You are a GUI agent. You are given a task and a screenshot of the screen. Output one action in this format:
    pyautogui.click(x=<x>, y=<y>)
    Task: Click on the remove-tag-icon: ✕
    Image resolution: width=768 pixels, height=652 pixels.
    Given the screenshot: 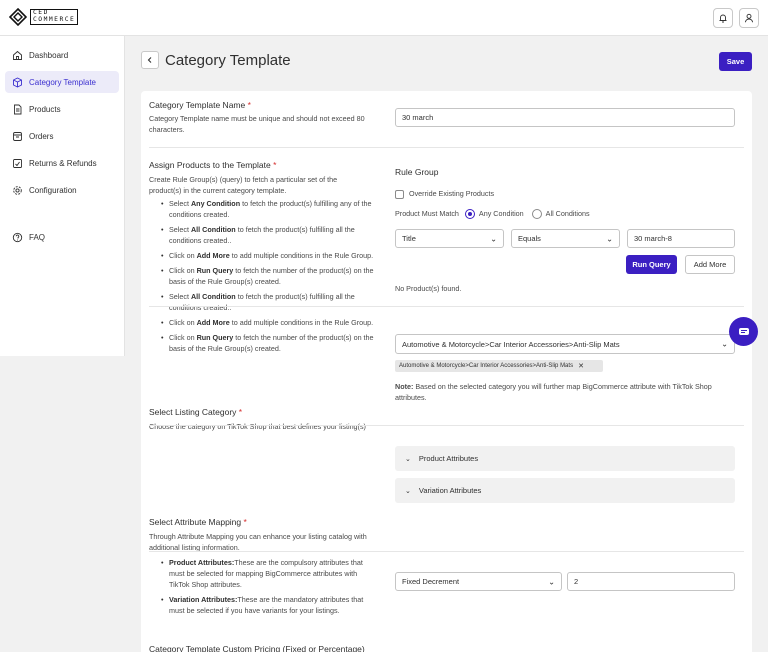 What is the action you would take?
    pyautogui.click(x=581, y=366)
    